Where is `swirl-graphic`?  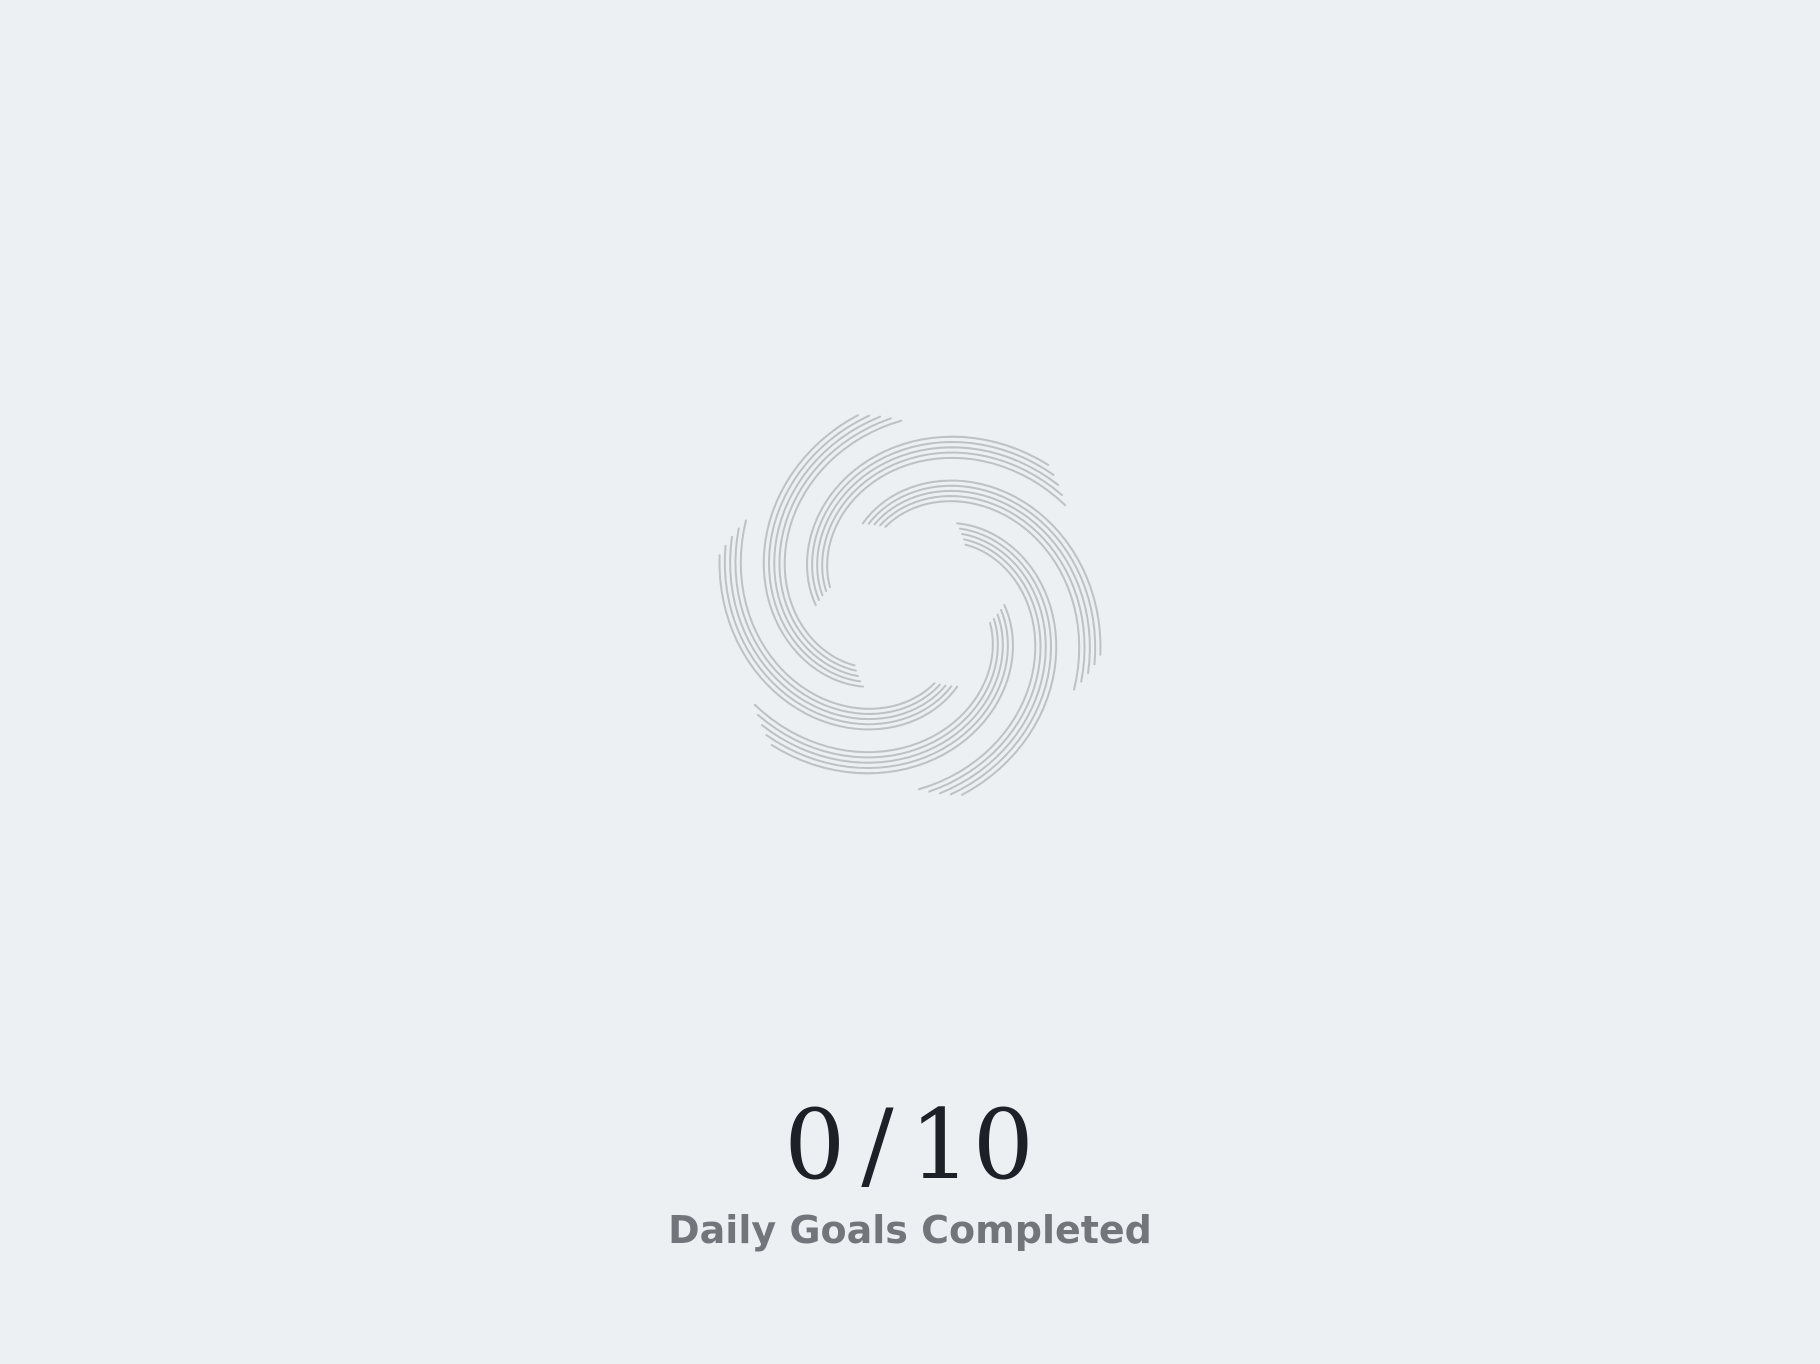
swirl-graphic is located at coordinates (910, 605).